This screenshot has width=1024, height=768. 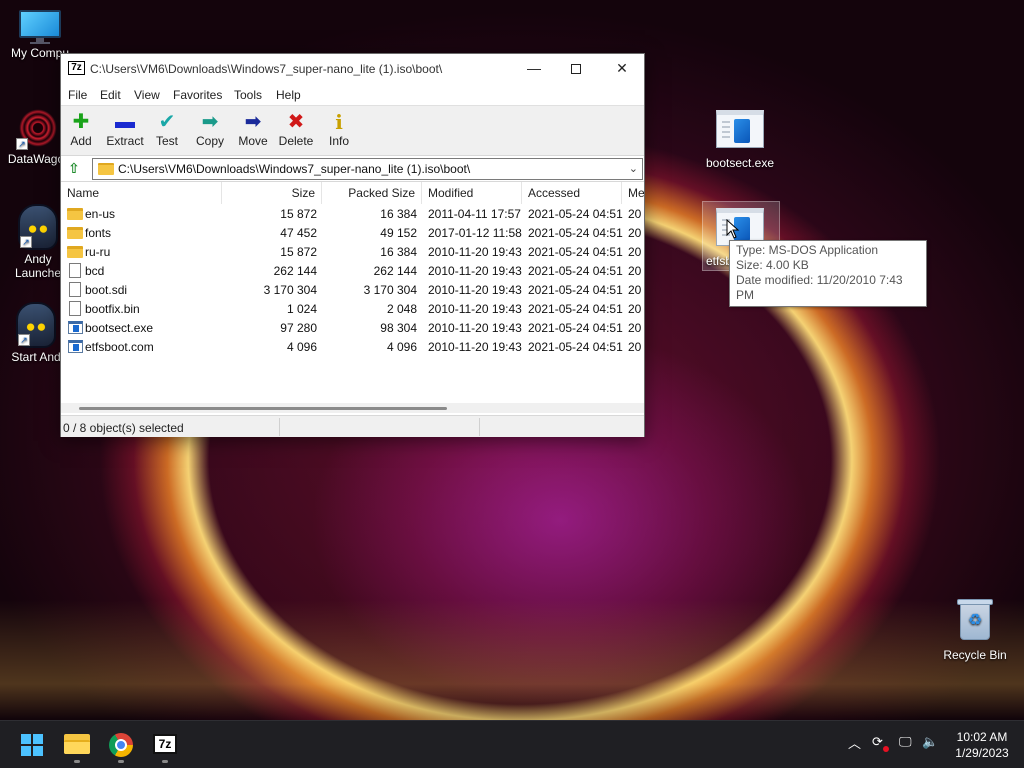 I want to click on menu-view: View, so click(x=147, y=95).